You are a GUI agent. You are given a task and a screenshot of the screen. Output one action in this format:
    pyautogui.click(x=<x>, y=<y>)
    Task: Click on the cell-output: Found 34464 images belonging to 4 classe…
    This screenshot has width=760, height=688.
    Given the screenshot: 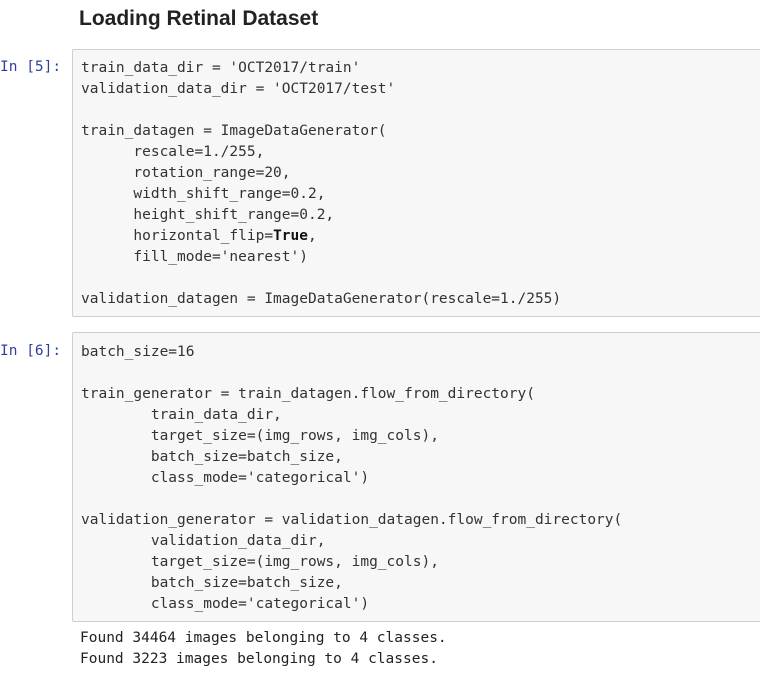 What is the action you would take?
    pyautogui.click(x=263, y=649)
    